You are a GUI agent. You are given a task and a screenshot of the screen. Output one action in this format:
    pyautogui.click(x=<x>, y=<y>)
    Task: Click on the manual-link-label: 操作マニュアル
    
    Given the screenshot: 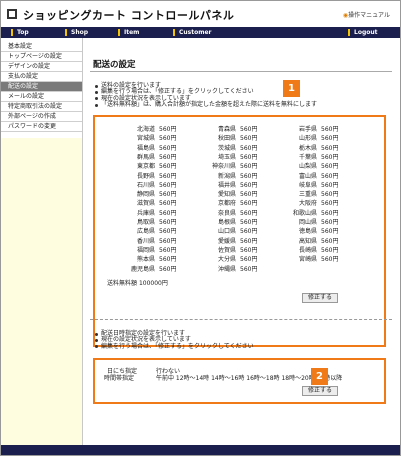 What is the action you would take?
    pyautogui.click(x=369, y=15)
    